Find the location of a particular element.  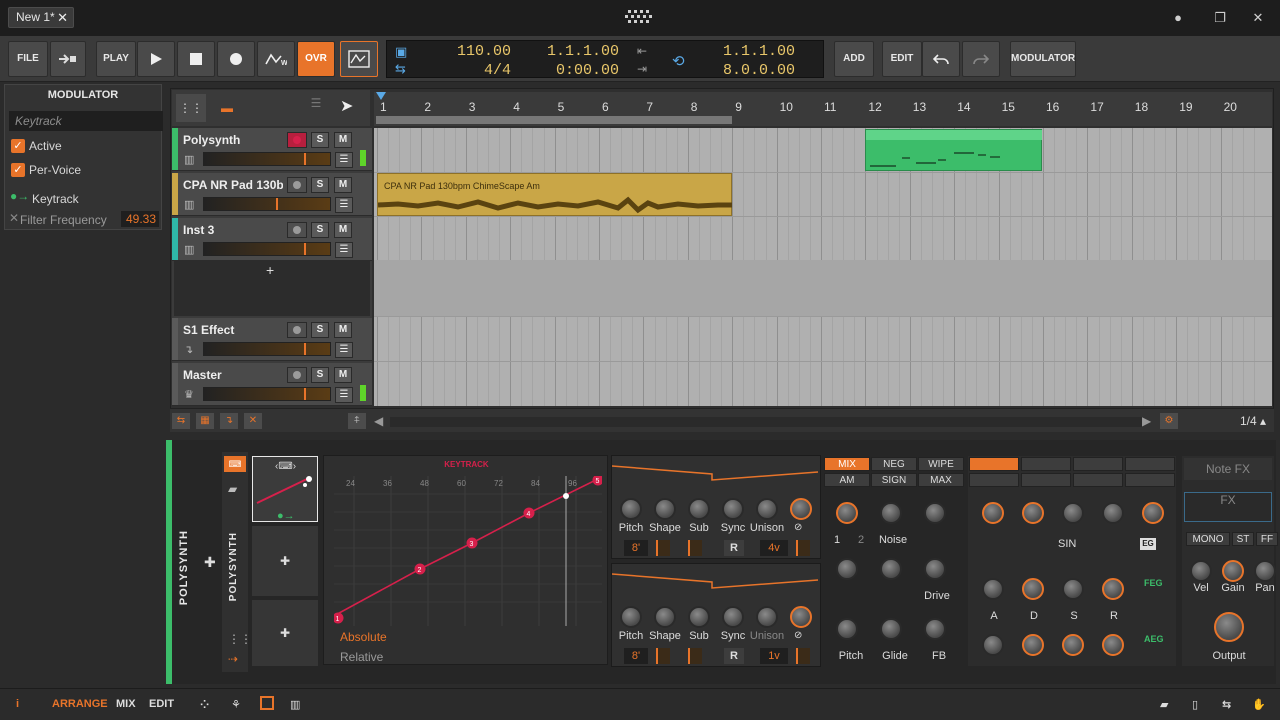

loop-region is located at coordinates (554, 120).